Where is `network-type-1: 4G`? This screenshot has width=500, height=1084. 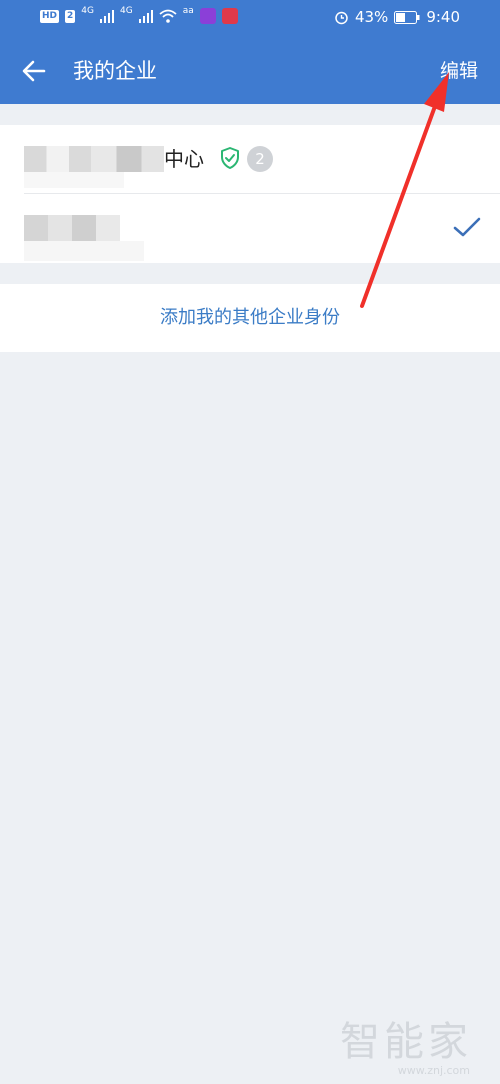 network-type-1: 4G is located at coordinates (87, 11).